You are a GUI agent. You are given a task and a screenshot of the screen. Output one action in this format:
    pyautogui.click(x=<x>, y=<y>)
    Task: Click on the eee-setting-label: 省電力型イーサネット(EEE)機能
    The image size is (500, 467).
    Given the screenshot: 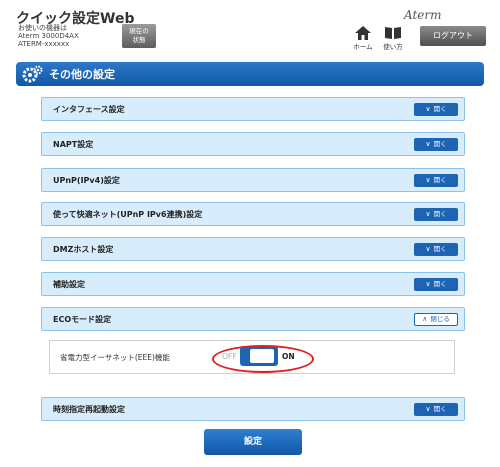 What is the action you would take?
    pyautogui.click(x=115, y=357)
    